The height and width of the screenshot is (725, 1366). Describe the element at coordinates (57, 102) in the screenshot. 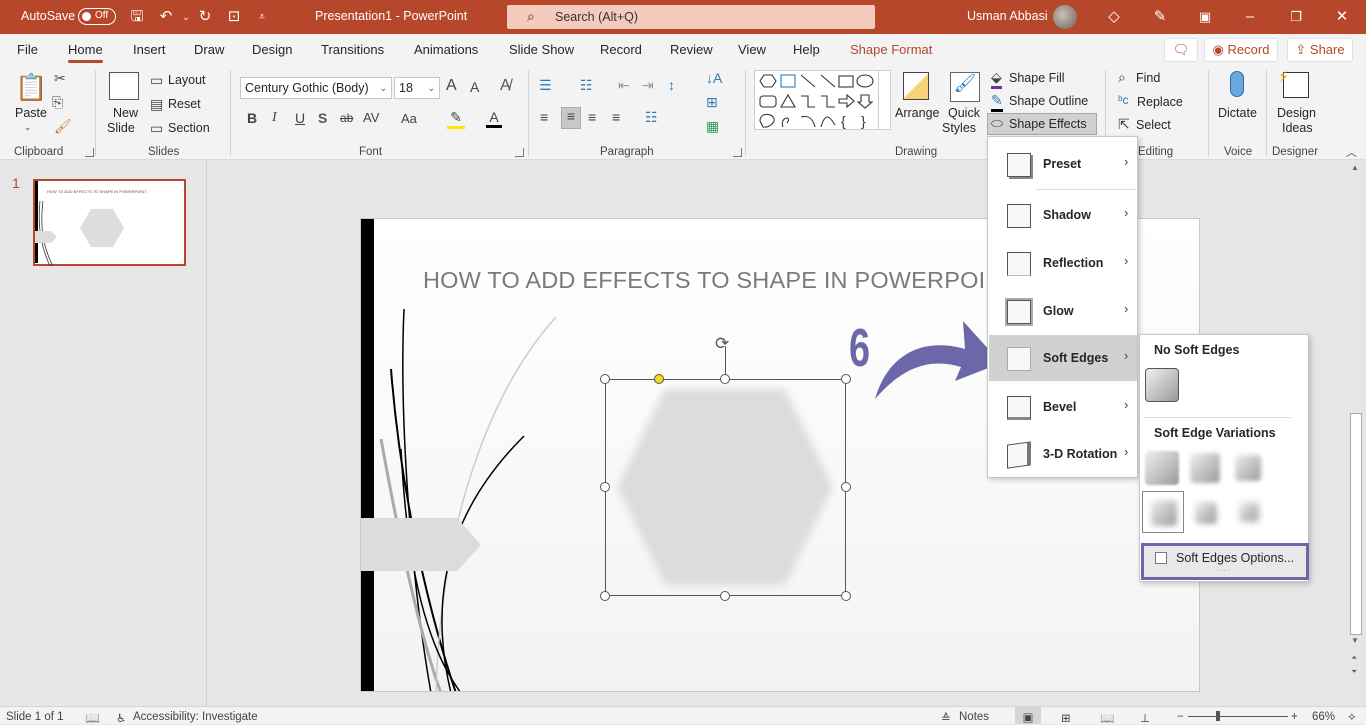

I see `copy-icon: ⎘` at that location.